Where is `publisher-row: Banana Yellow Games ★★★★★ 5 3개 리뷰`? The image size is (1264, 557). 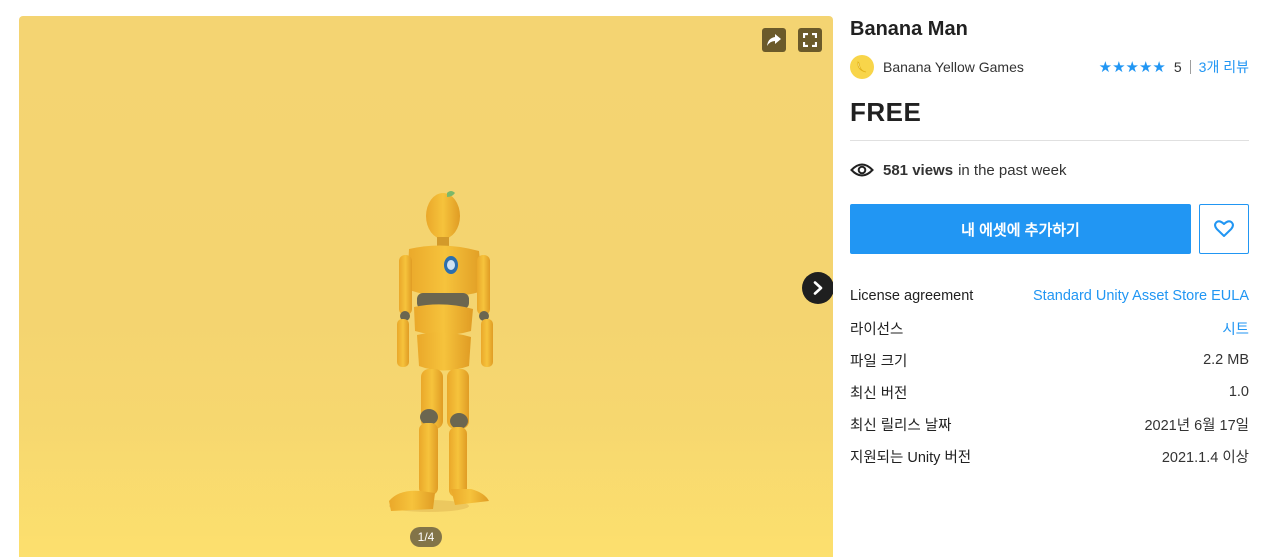 publisher-row: Banana Yellow Games ★★★★★ 5 3개 리뷰 is located at coordinates (1049, 67).